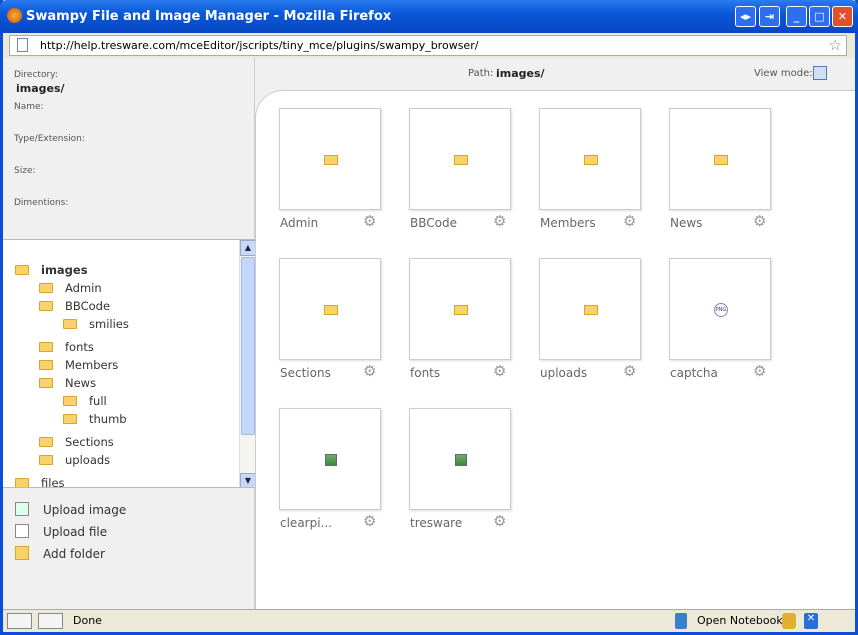 This screenshot has width=858, height=635. Describe the element at coordinates (109, 324) in the screenshot. I see `tree-item-label: smilies` at that location.